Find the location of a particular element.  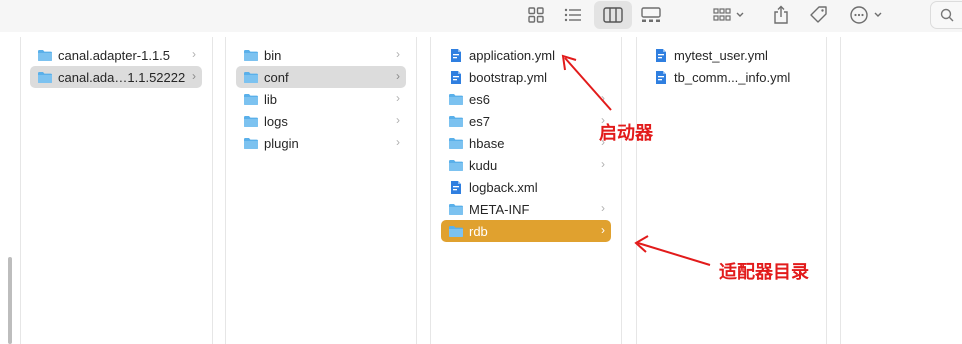

folder-item: plugin › is located at coordinates (321, 143).